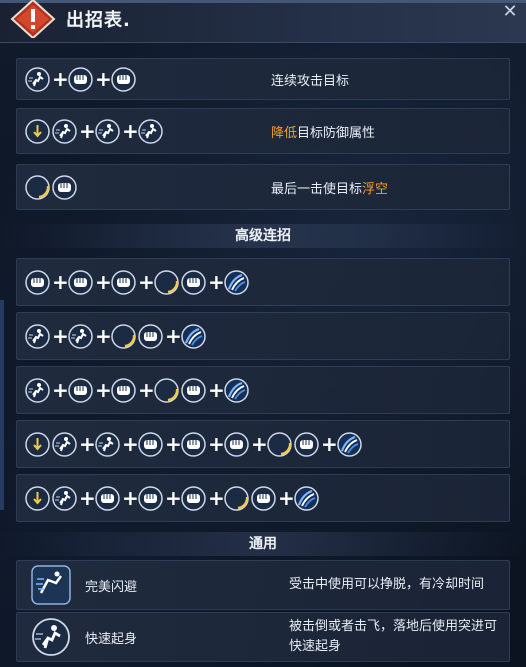  I want to click on basic-combo-row: 最后一击使目标 浮空, so click(263, 187).